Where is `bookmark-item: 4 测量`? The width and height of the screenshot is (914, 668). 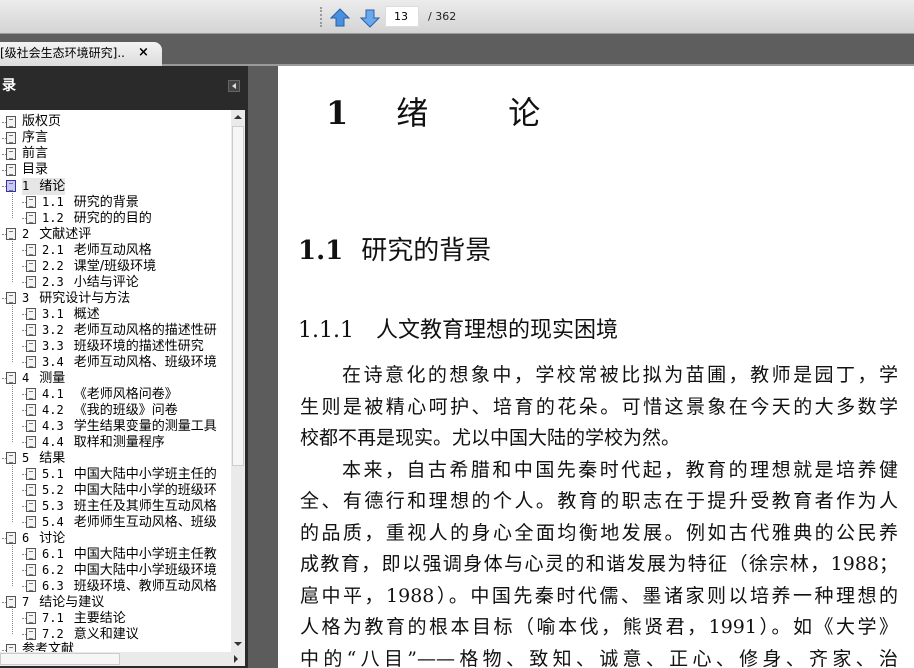 bookmark-item: 4 测量 is located at coordinates (115, 378).